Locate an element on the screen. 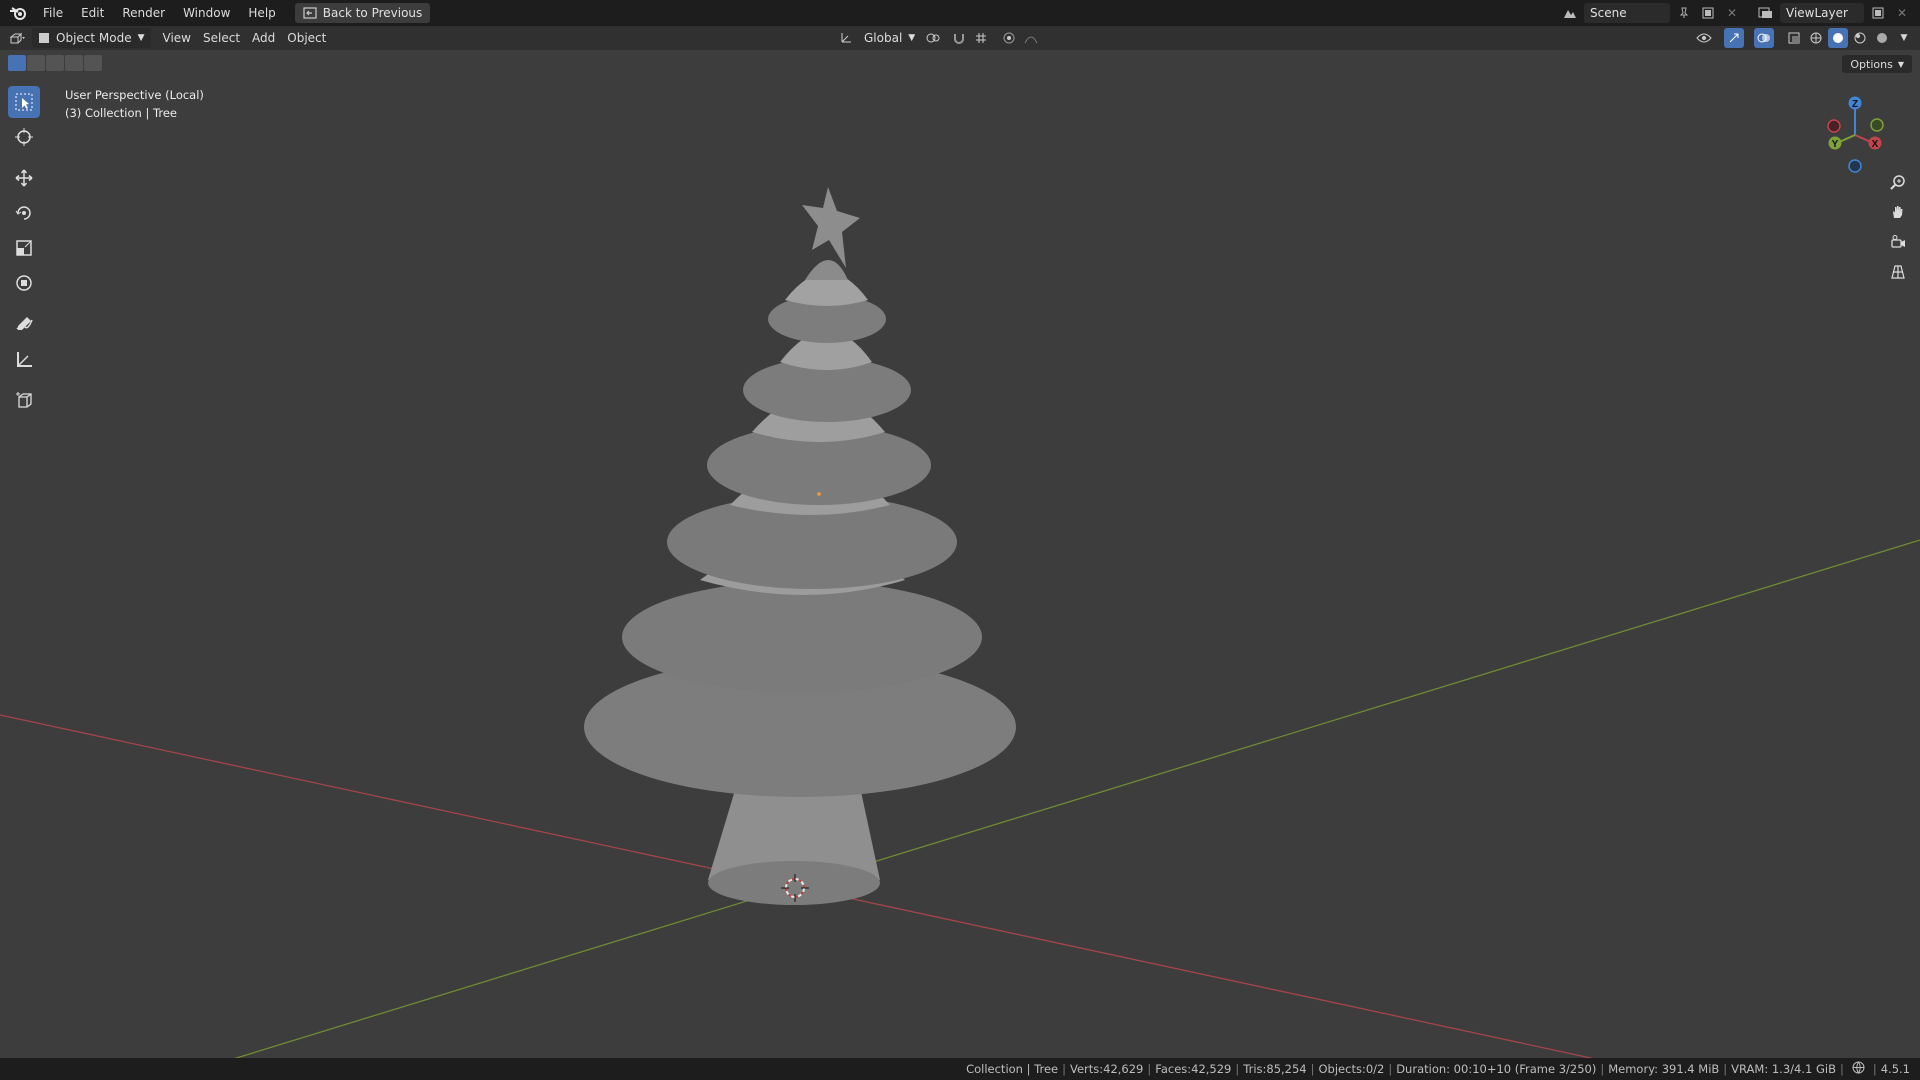 The width and height of the screenshot is (1920, 1080). add-cube-tool is located at coordinates (24, 400).